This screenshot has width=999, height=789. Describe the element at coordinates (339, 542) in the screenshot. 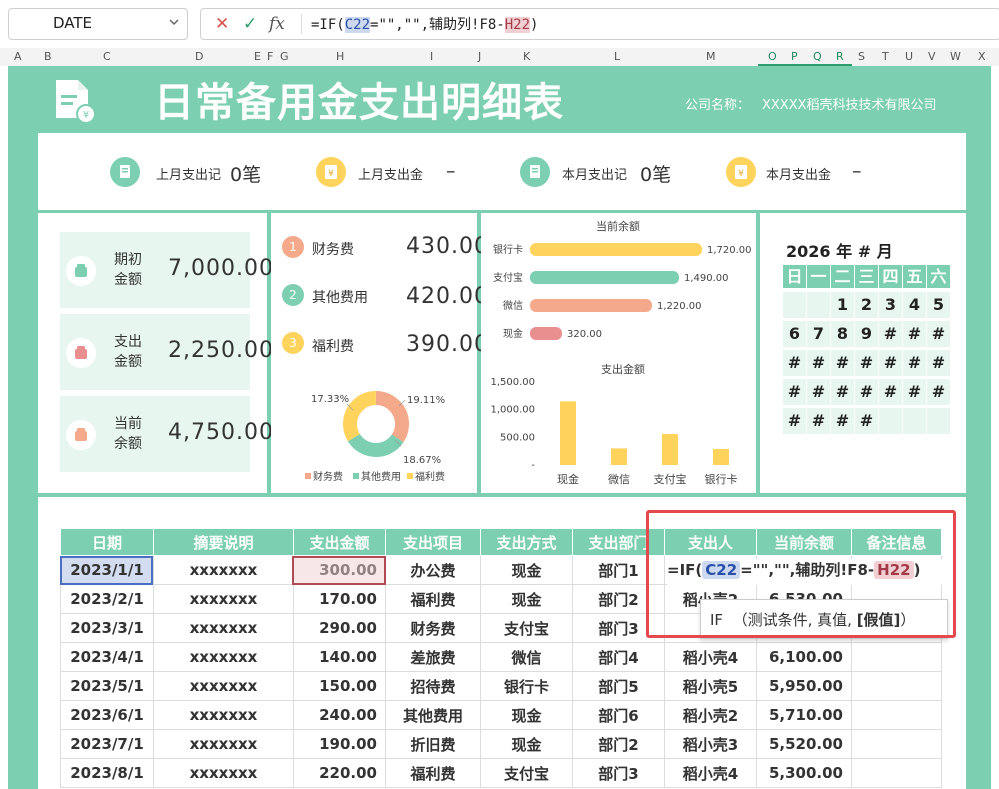

I see `column-header-cell: 支出金额` at that location.